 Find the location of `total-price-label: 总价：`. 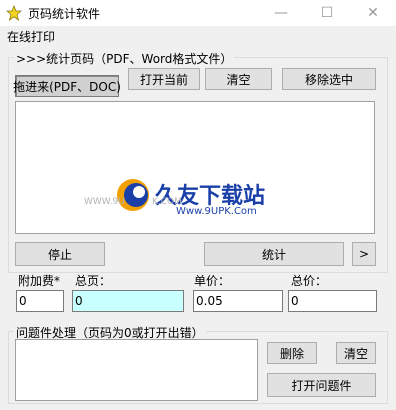

total-price-label: 总价： is located at coordinates (309, 281).